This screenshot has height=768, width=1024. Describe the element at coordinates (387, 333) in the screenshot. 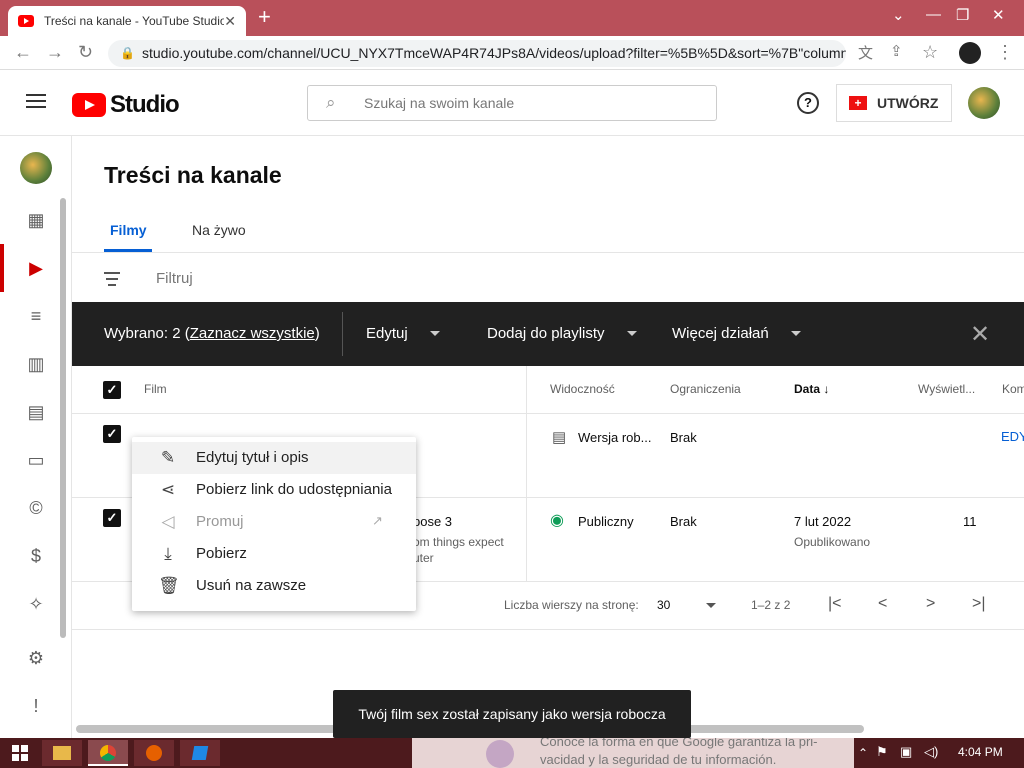

I see `edit-dropdown: Edytuj` at that location.